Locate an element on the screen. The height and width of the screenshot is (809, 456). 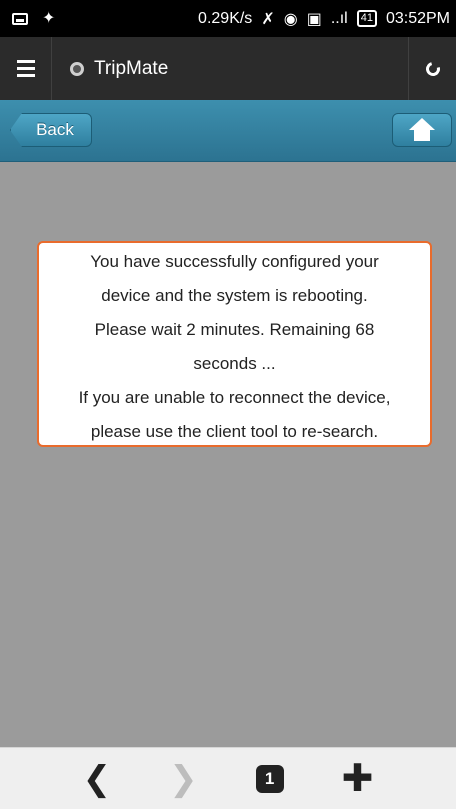
browser-tab: TripMate is located at coordinates (230, 69).